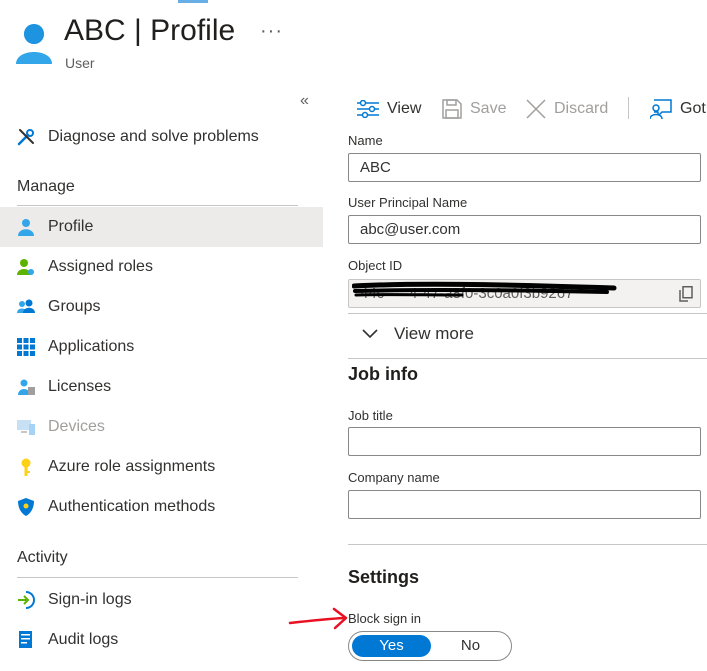  What do you see at coordinates (83, 639) in the screenshot?
I see `sidebar-item-label: Audit logs` at bounding box center [83, 639].